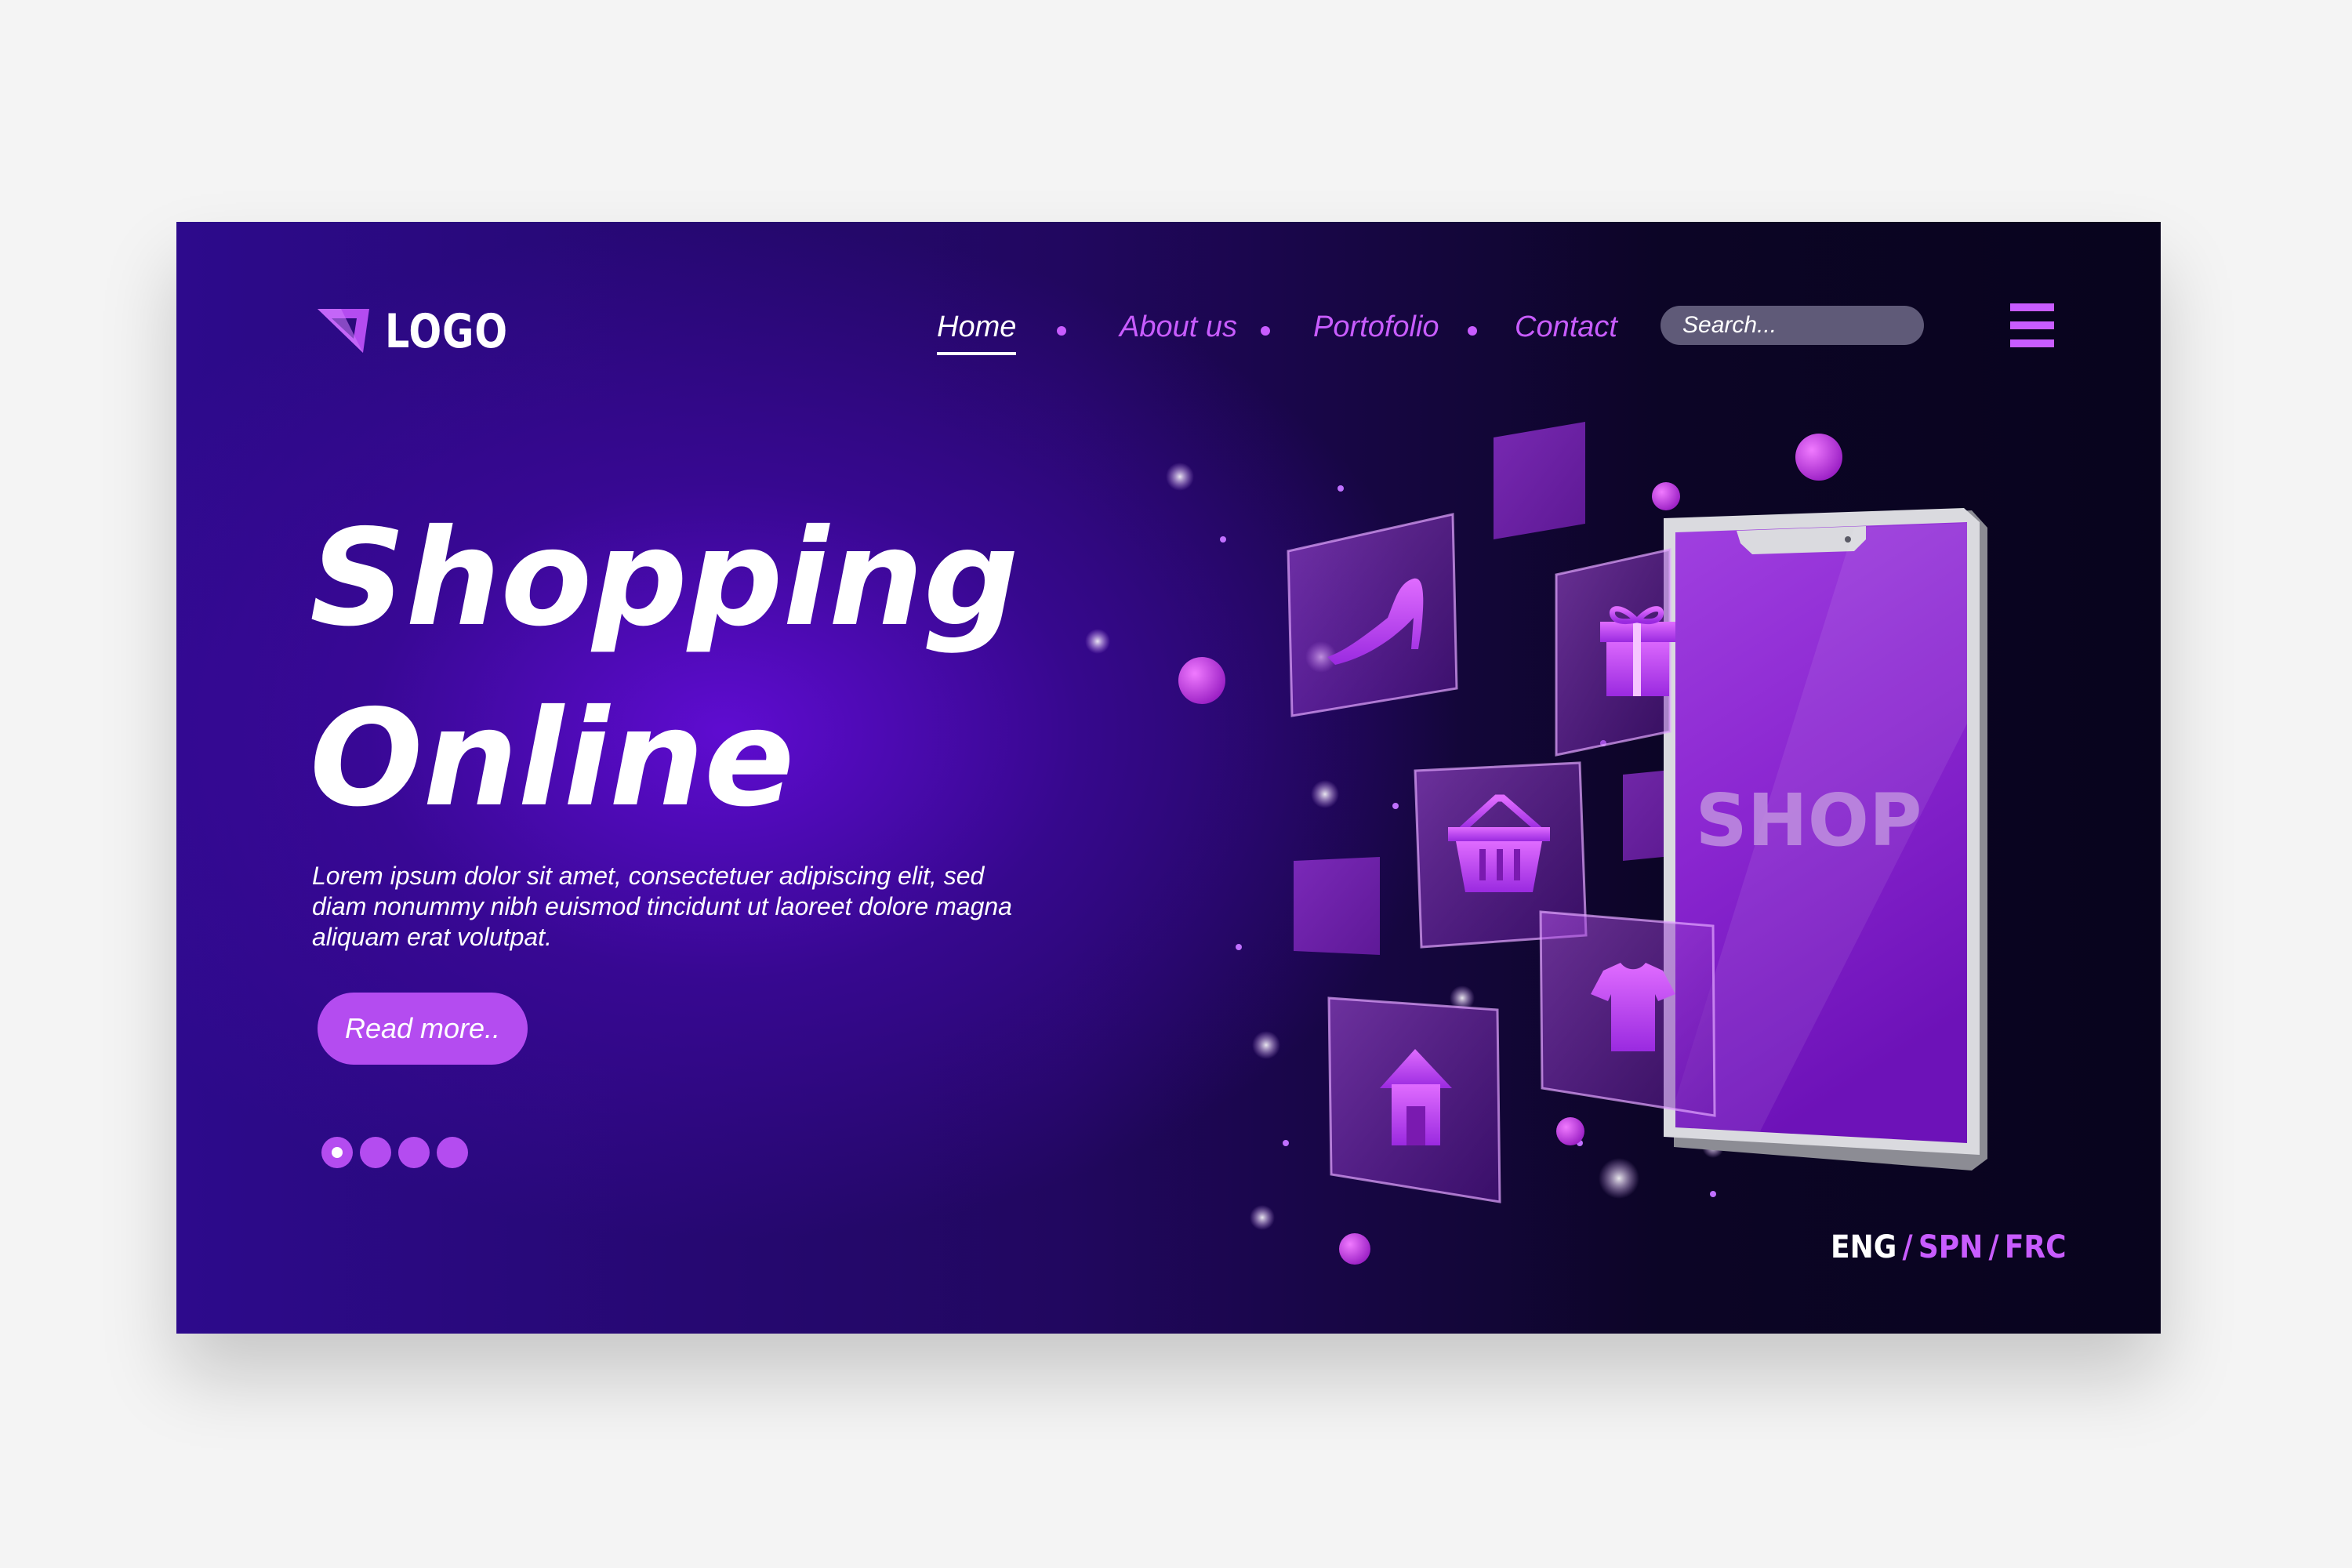  I want to click on gift-tile, so click(1615, 652).